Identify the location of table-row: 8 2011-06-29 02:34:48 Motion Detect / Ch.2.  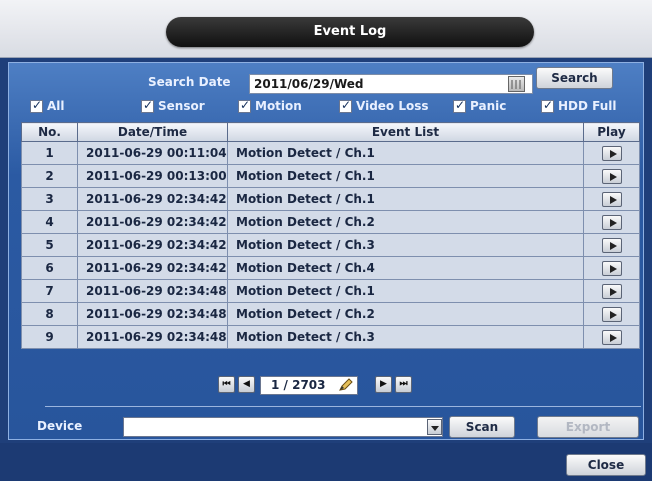
(330, 314).